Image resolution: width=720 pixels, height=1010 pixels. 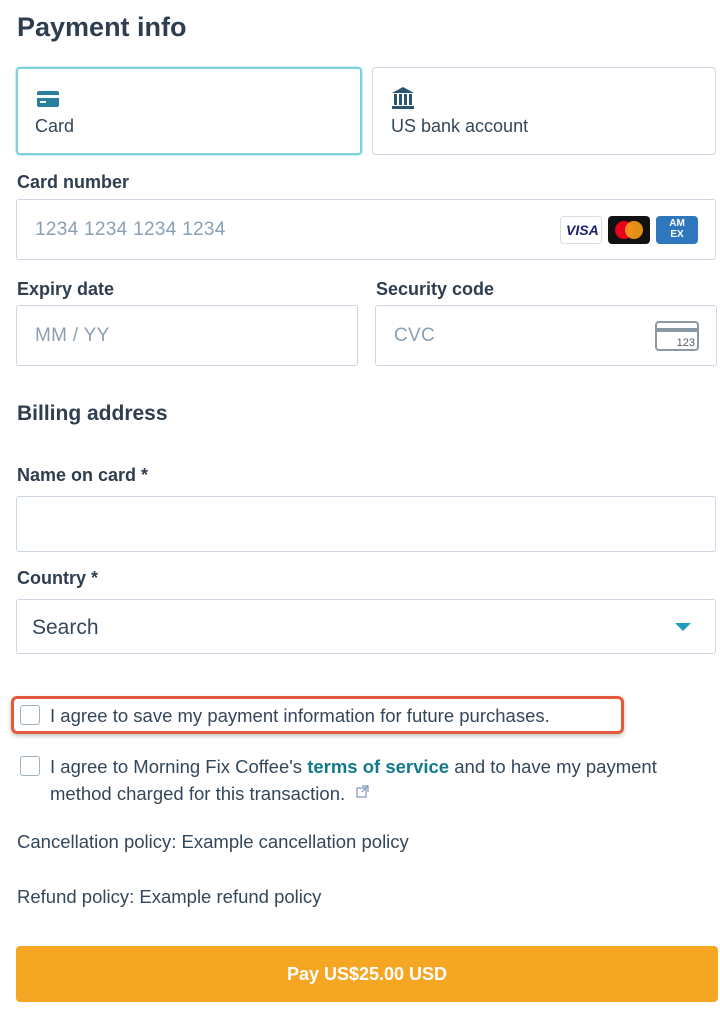 What do you see at coordinates (187, 335) in the screenshot?
I see `expiry-date-input` at bounding box center [187, 335].